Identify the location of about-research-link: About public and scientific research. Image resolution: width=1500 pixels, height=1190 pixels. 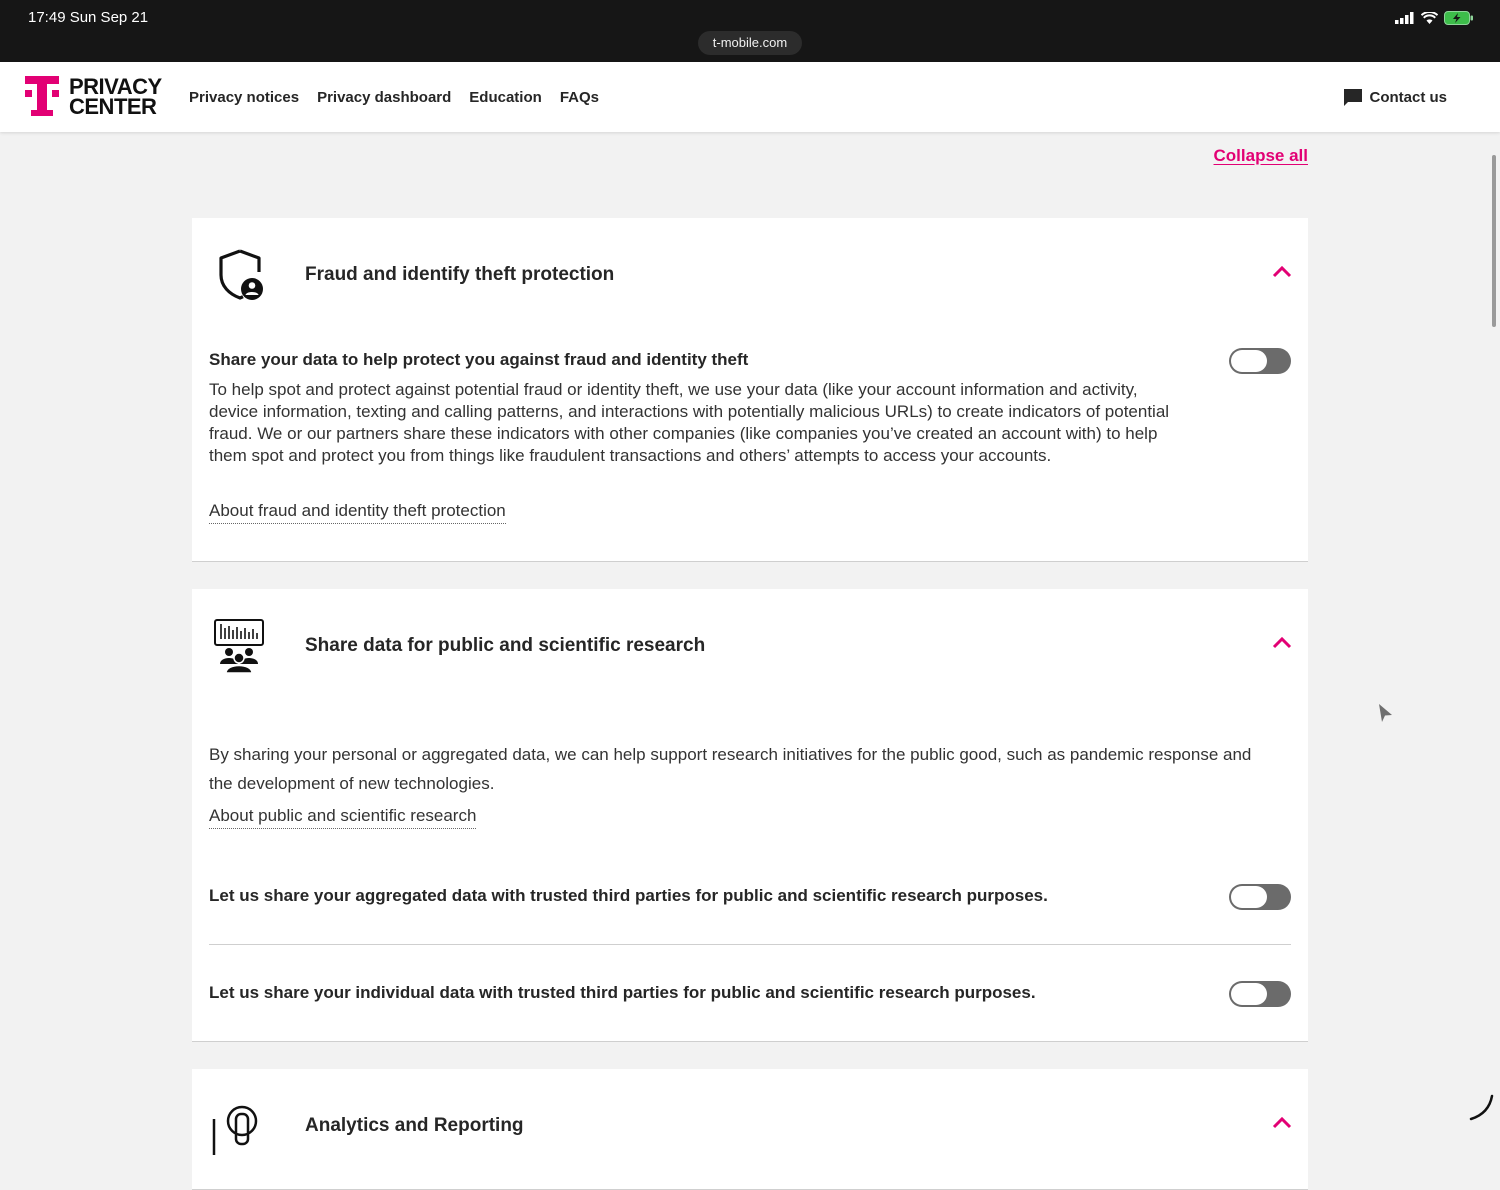
(343, 817).